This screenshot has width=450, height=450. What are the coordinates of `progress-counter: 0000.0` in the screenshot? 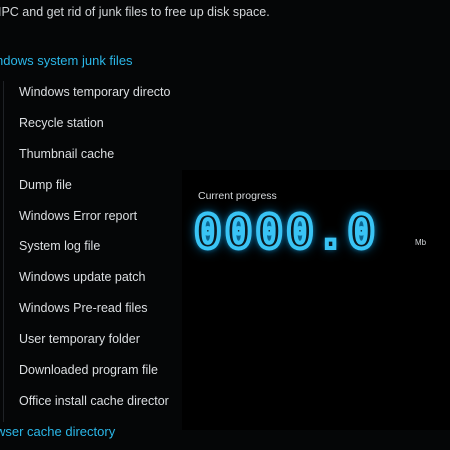 It's located at (285, 232).